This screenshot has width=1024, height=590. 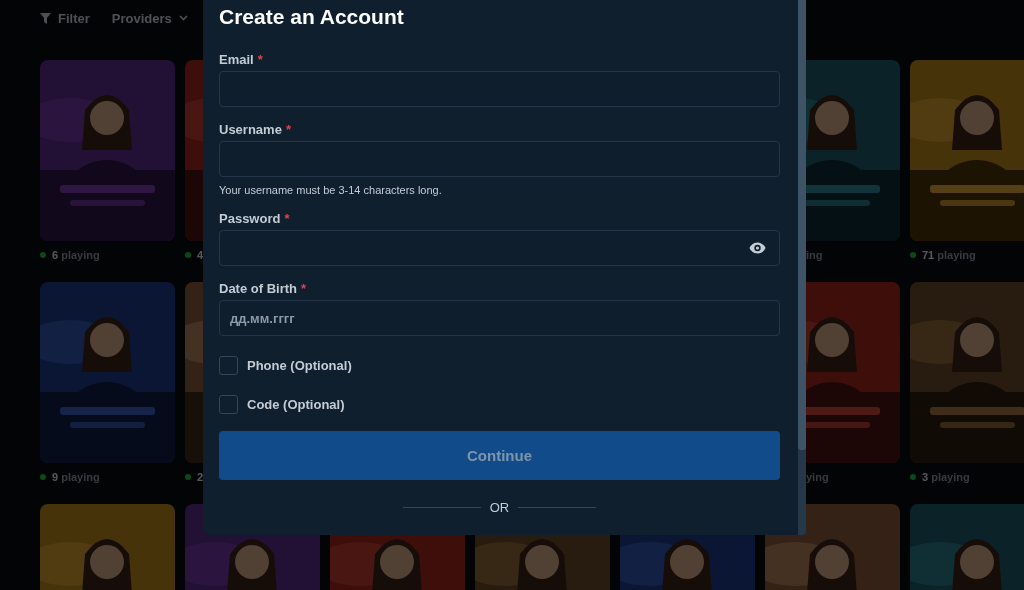 What do you see at coordinates (946, 477) in the screenshot?
I see `player-count: 3 playing` at bounding box center [946, 477].